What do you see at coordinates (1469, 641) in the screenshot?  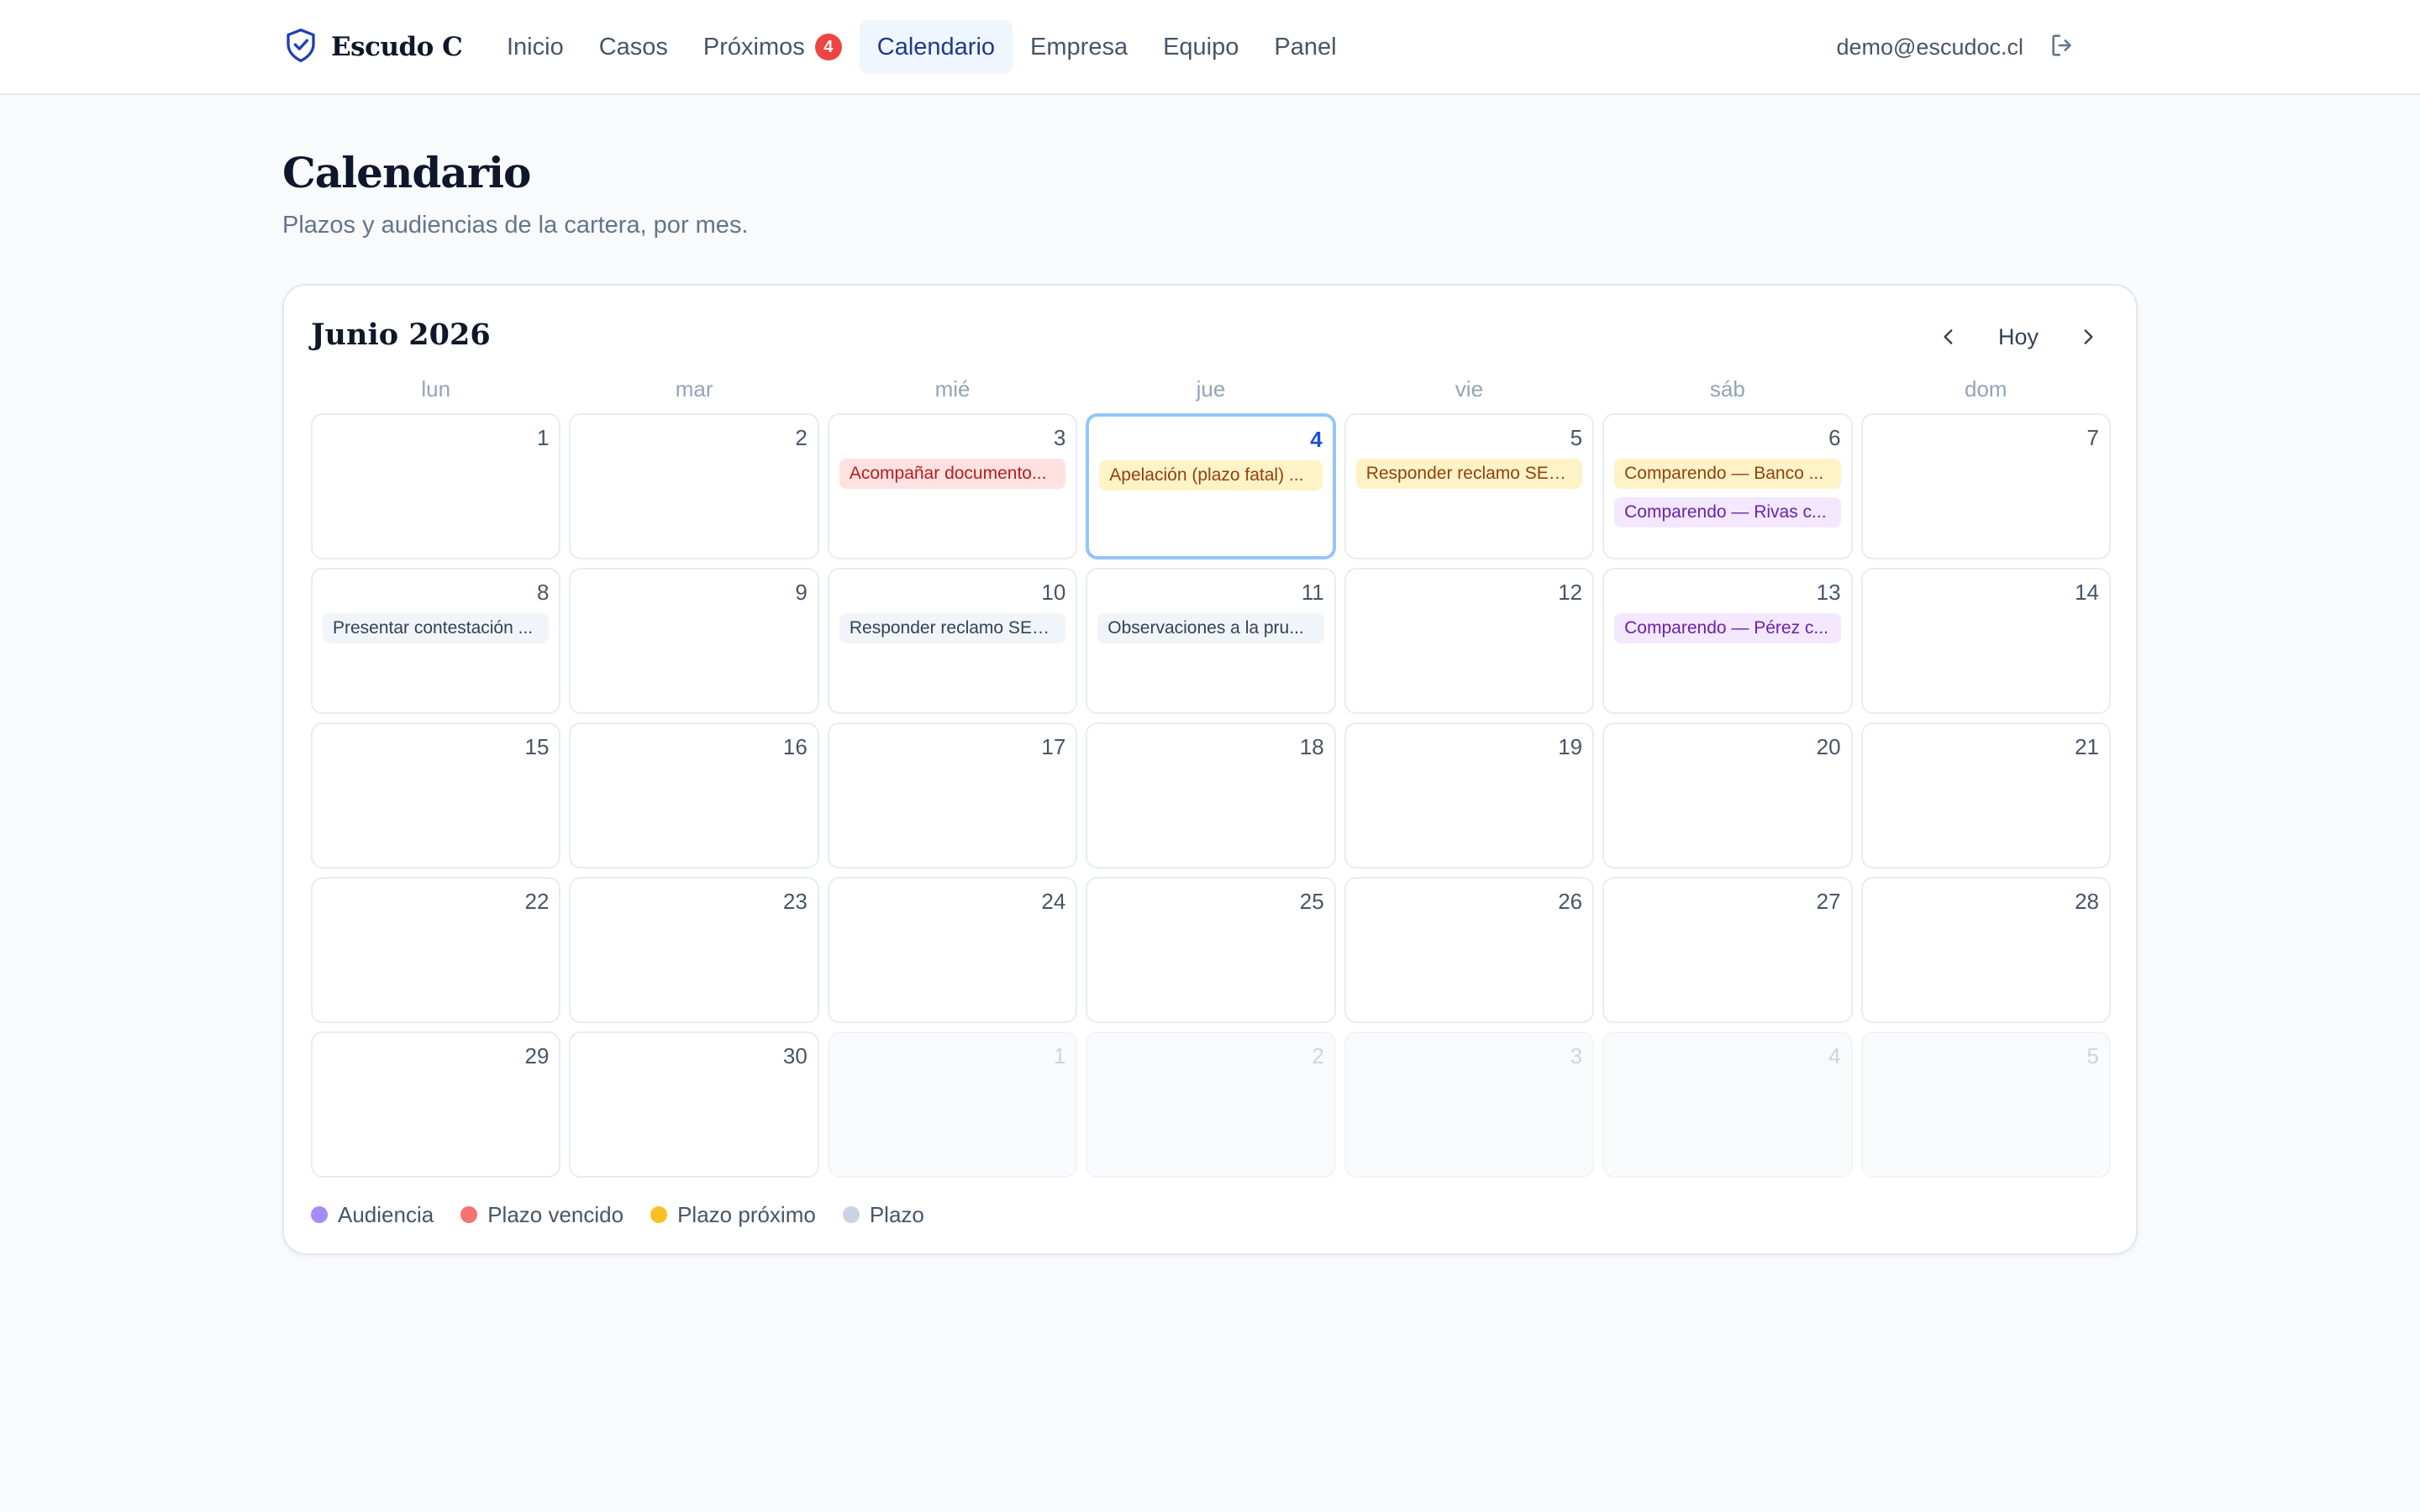 I see `calendar-day: 12` at bounding box center [1469, 641].